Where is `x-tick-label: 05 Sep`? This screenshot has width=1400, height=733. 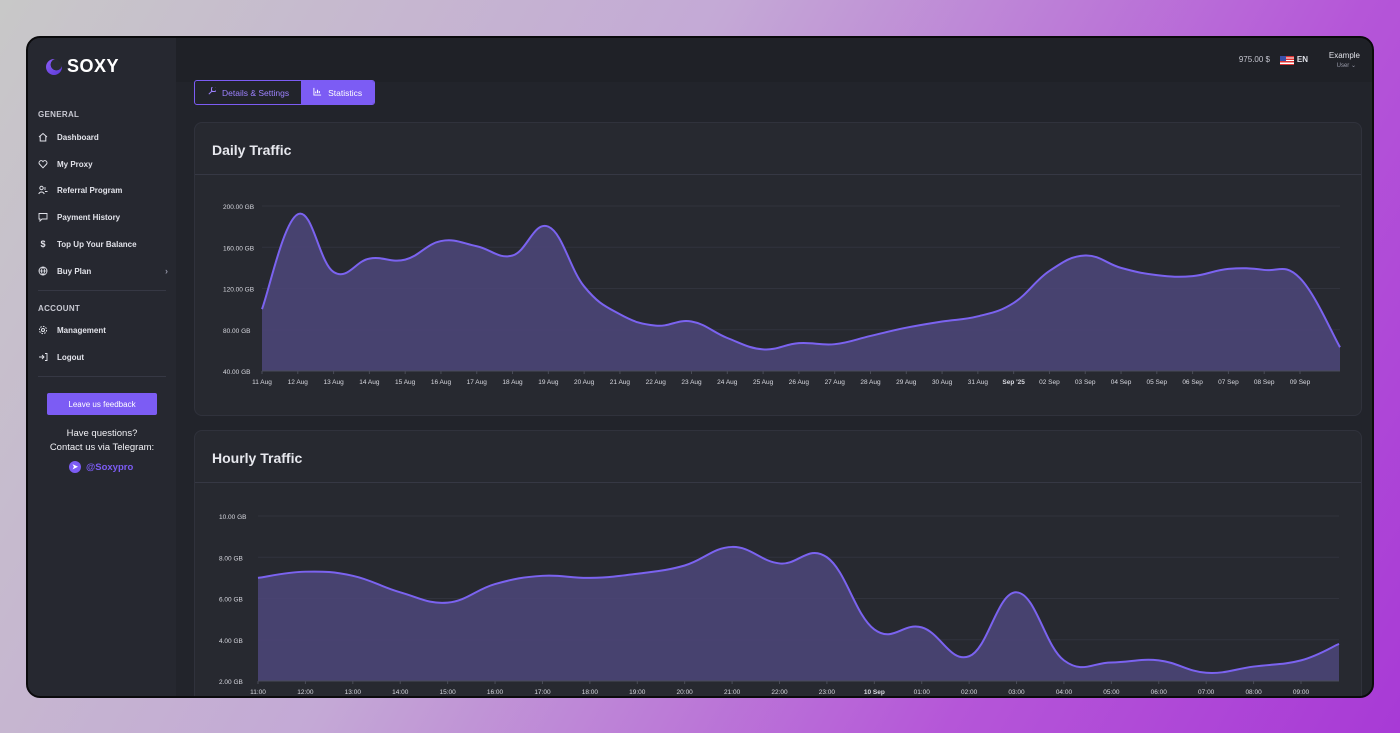
x-tick-label: 05 Sep is located at coordinates (1157, 382).